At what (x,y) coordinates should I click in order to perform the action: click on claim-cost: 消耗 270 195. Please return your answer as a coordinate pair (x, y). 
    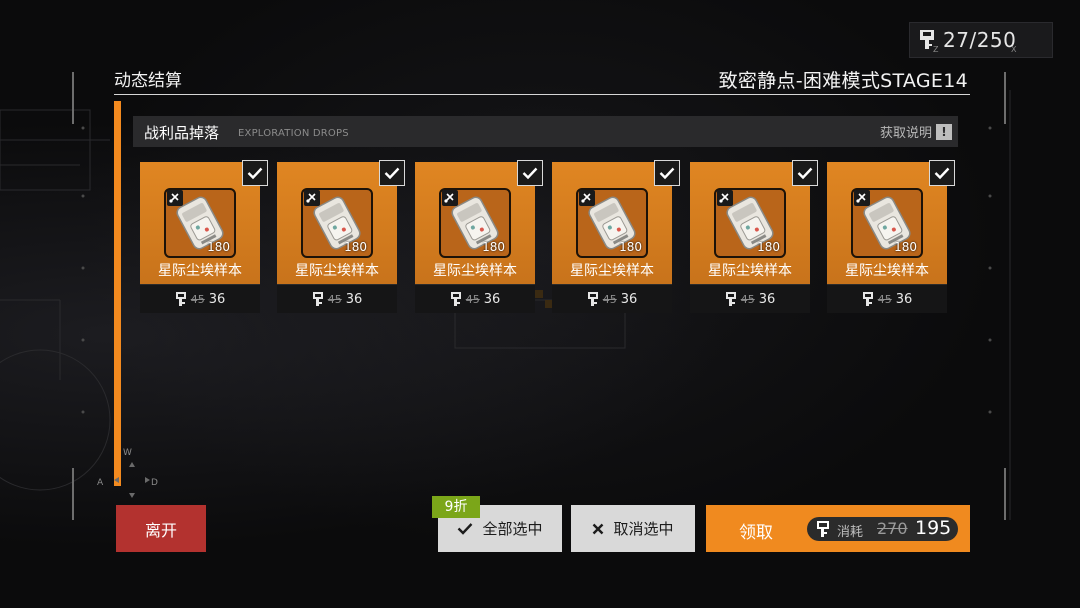
    Looking at the image, I should click on (882, 529).